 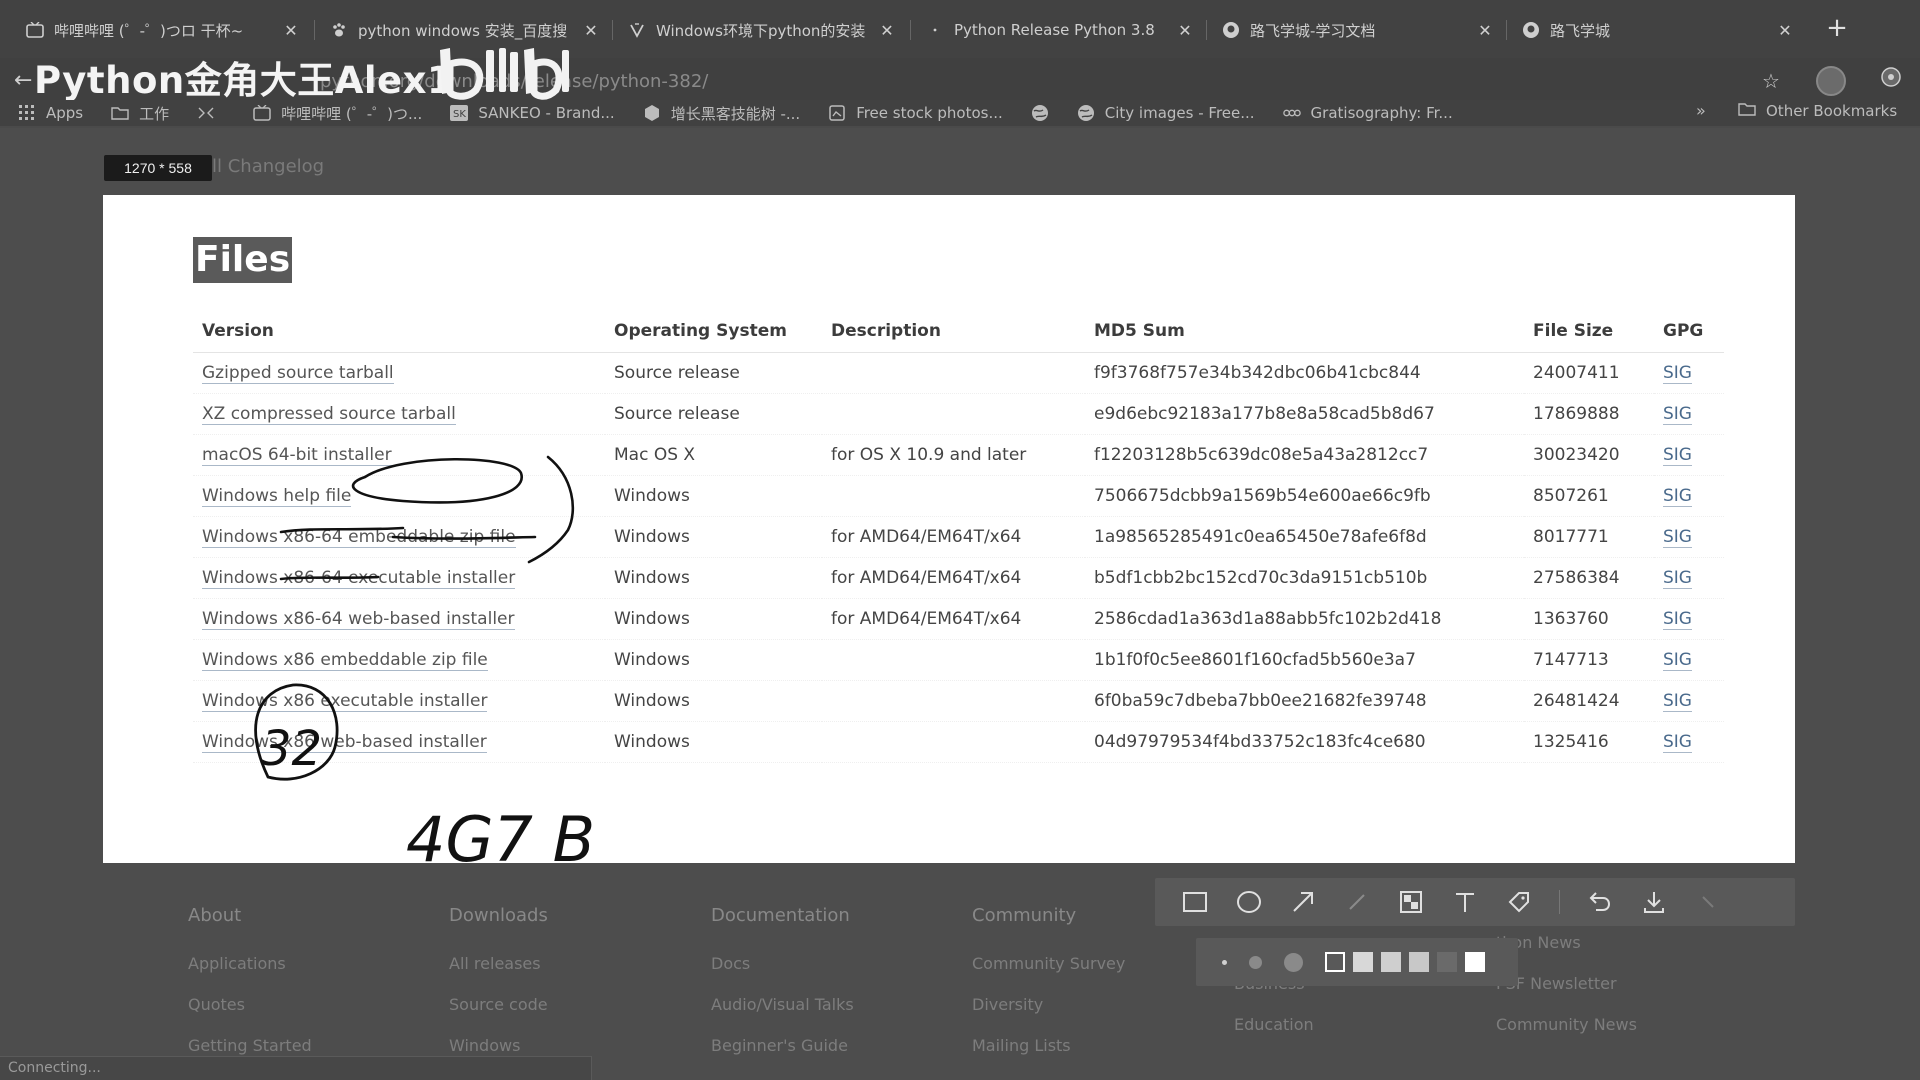 I want to click on file-version-link: XZ compressed source tarball, so click(x=329, y=414).